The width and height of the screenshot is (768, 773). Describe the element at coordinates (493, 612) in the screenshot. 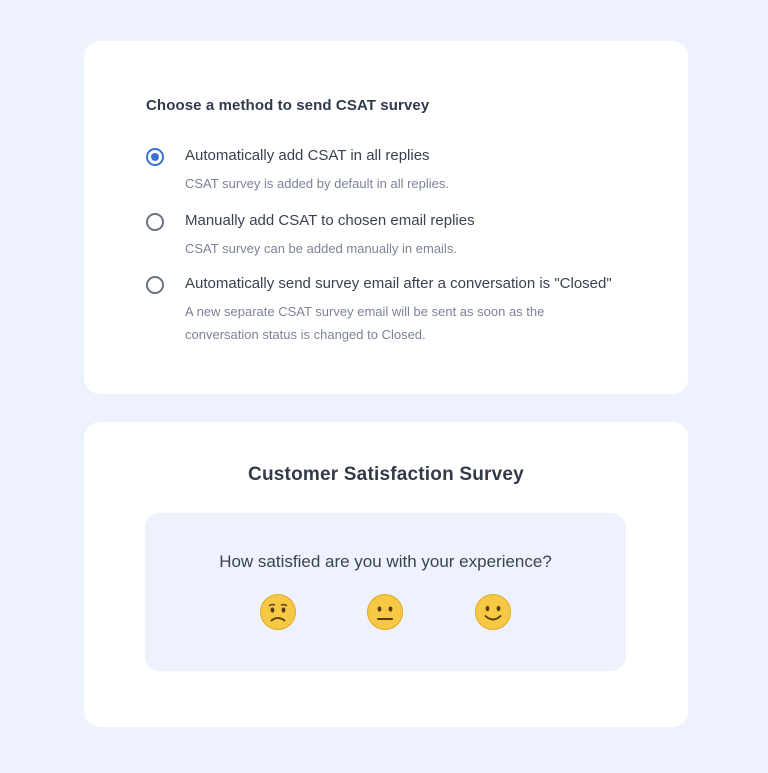

I see `smiling-face-icon` at that location.